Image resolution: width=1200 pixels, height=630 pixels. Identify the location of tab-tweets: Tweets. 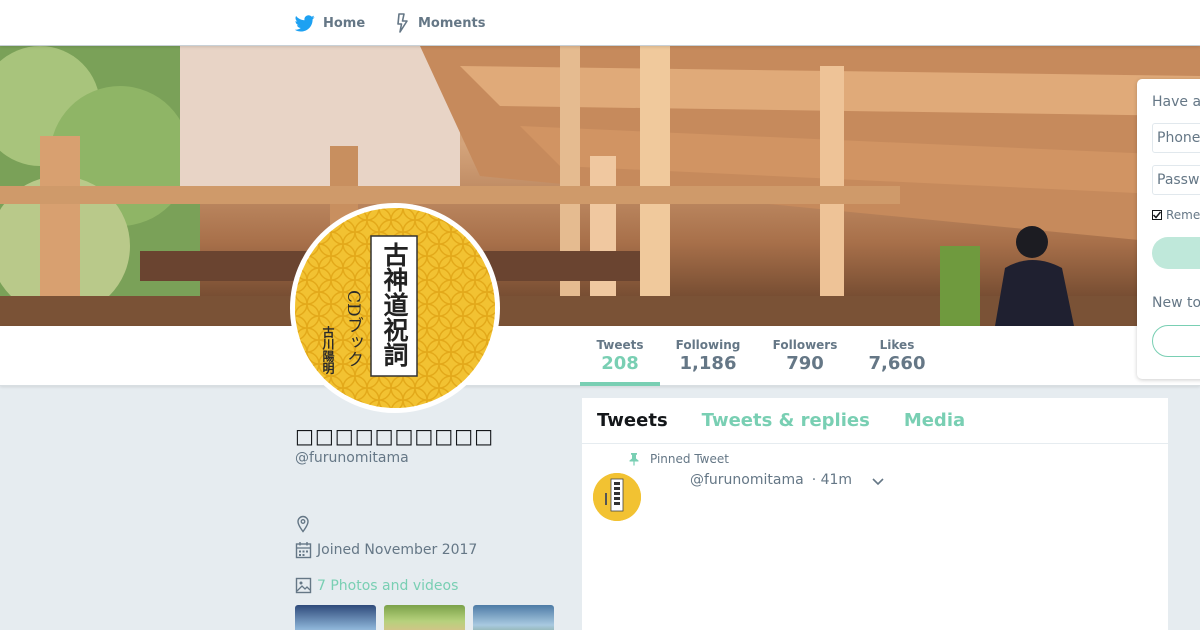
(632, 420).